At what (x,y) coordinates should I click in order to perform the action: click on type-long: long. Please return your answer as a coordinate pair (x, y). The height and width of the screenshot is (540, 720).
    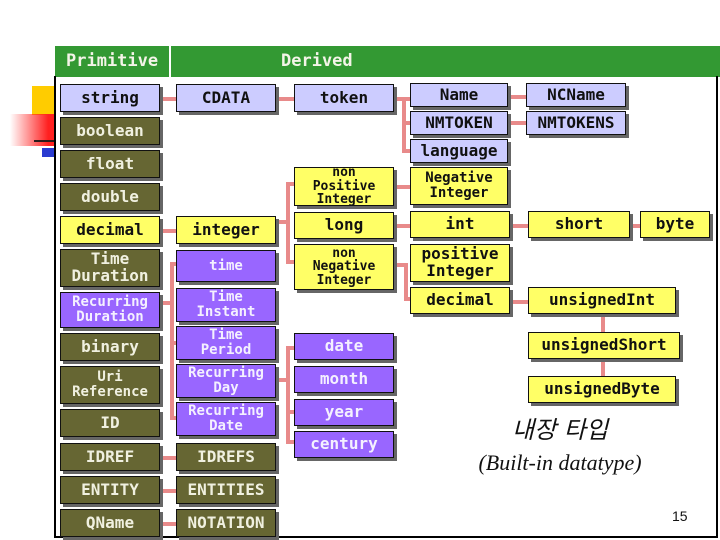
    Looking at the image, I should click on (344, 225).